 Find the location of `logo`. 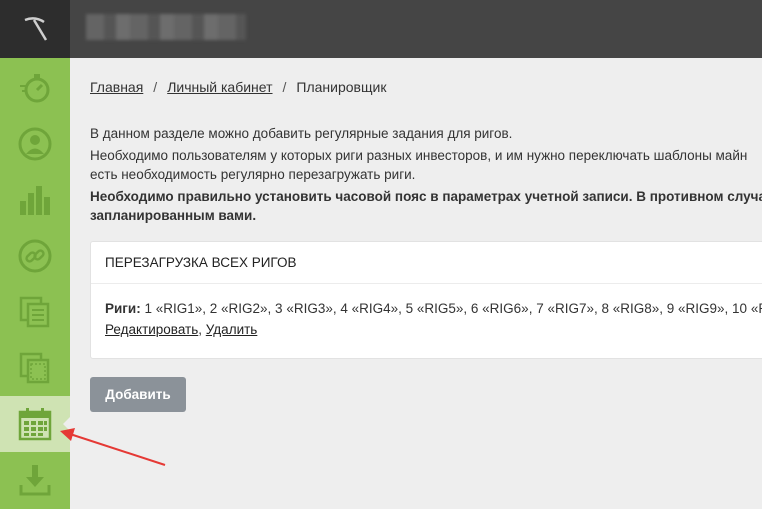

logo is located at coordinates (35, 29).